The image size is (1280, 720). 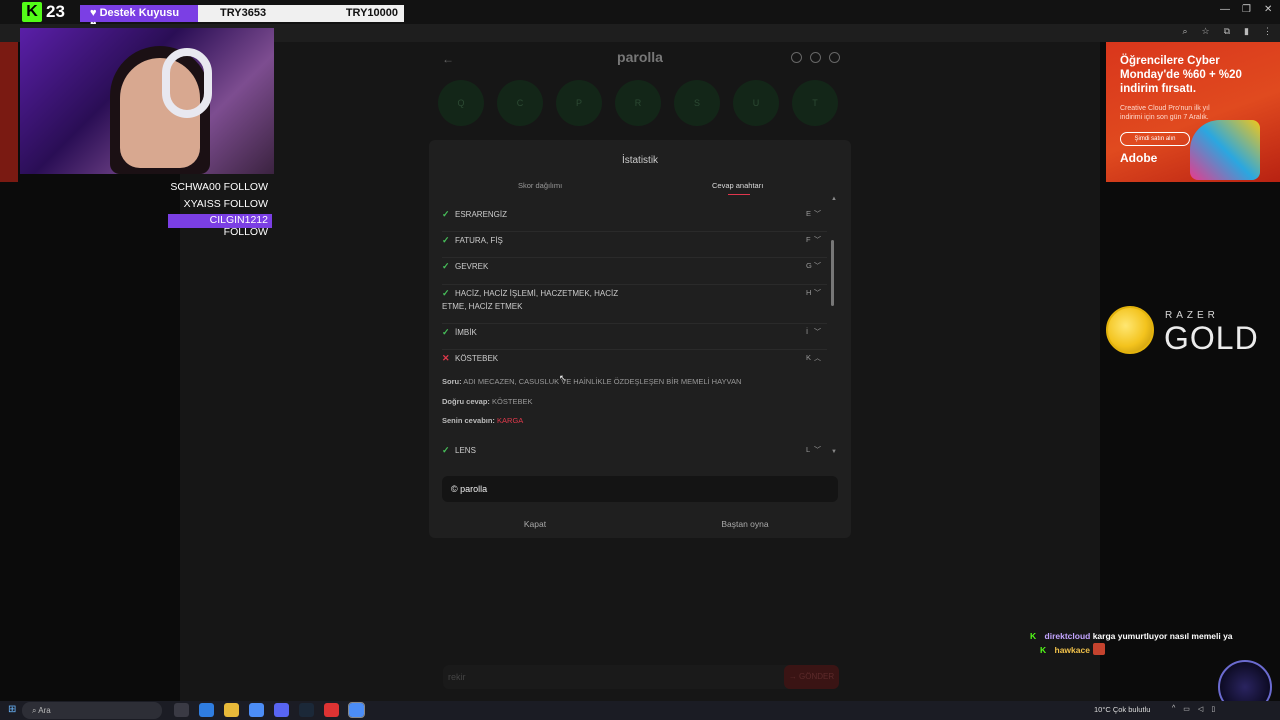 I want to click on profile-icon: ▮, so click(x=1246, y=31).